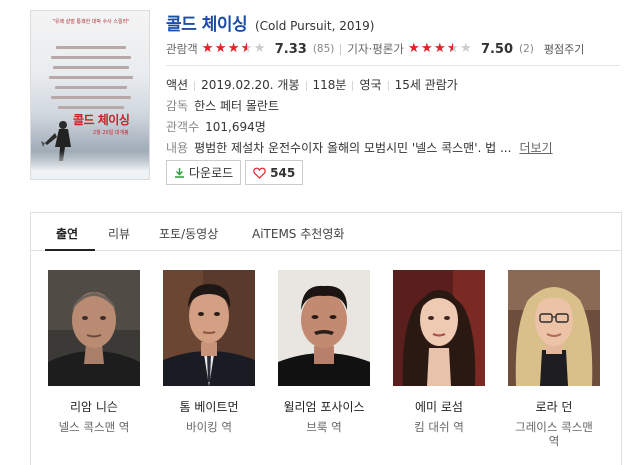  What do you see at coordinates (554, 434) in the screenshot?
I see `cast-role: 그레이스 콕스맨 역` at bounding box center [554, 434].